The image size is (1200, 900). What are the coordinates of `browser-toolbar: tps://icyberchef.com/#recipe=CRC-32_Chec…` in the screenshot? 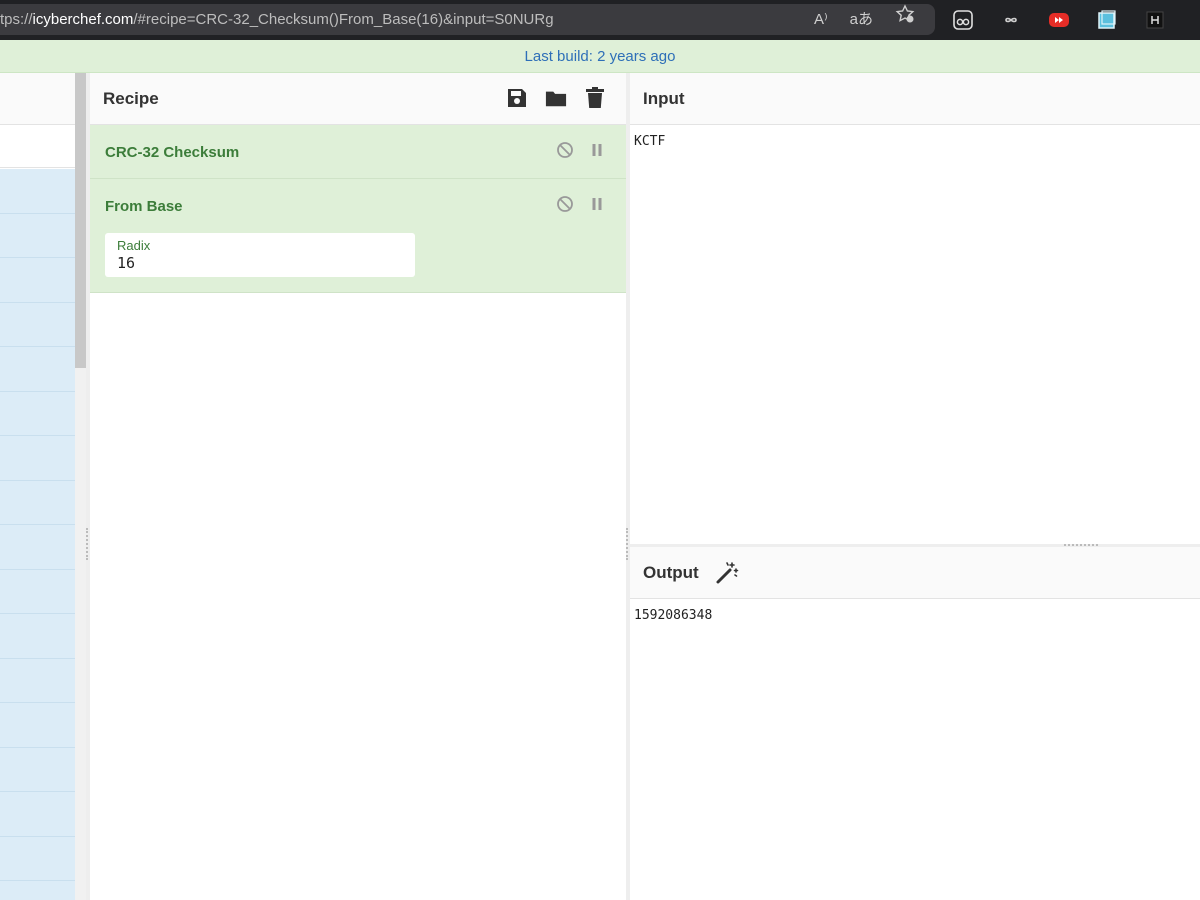 It's located at (600, 20).